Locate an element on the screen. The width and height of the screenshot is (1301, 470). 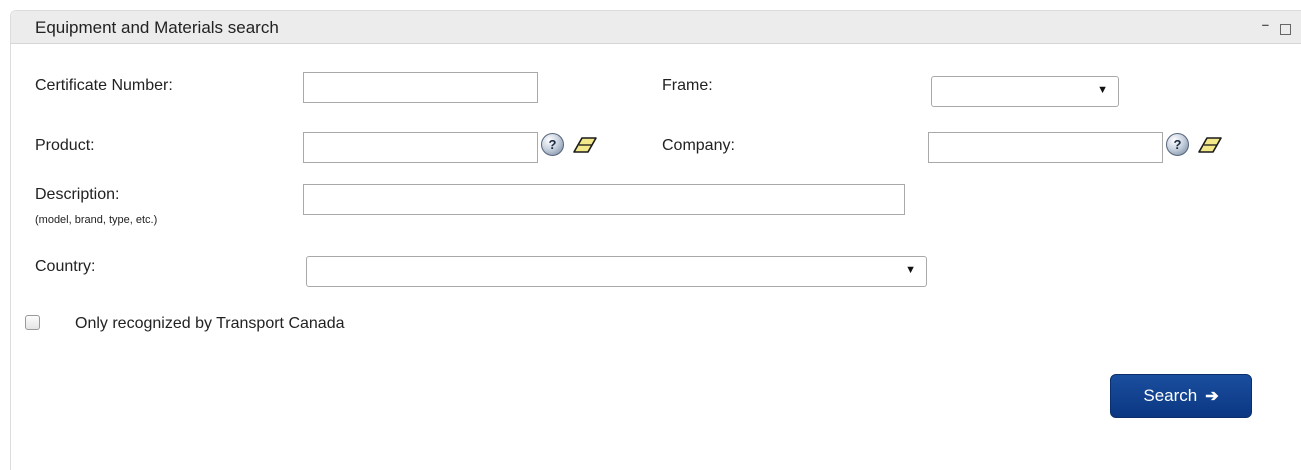
product-eraser-icon is located at coordinates (585, 145).